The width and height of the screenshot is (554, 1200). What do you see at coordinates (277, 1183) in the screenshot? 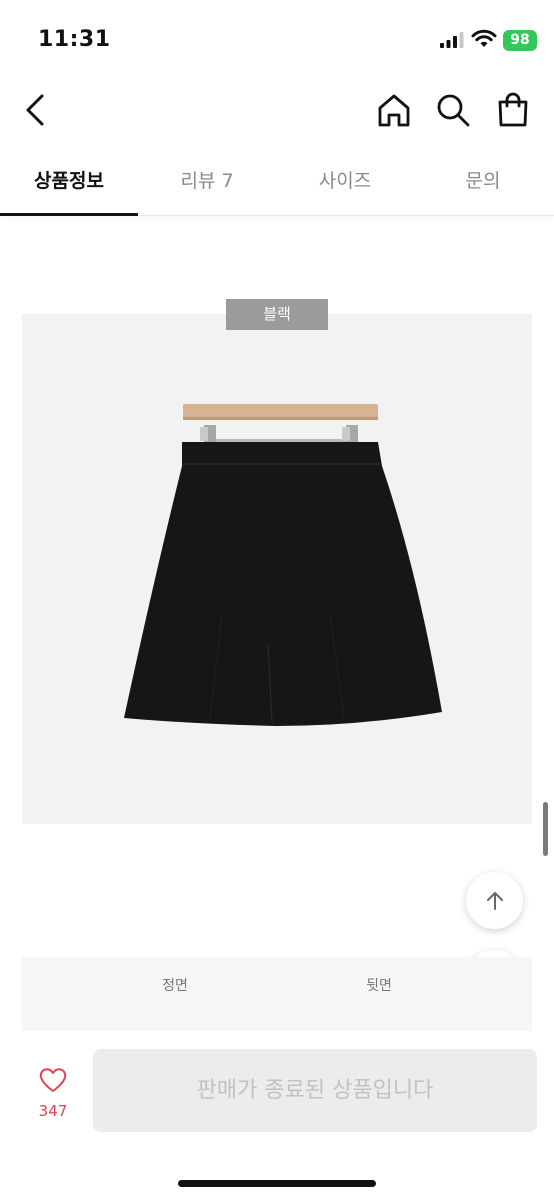
I see `home-indicator` at bounding box center [277, 1183].